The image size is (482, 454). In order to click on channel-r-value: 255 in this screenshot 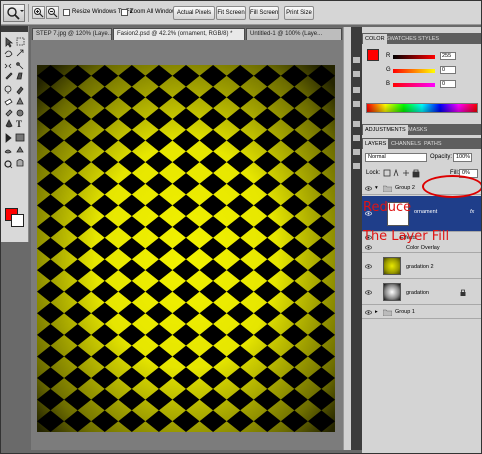, I will do `click(448, 56)`.